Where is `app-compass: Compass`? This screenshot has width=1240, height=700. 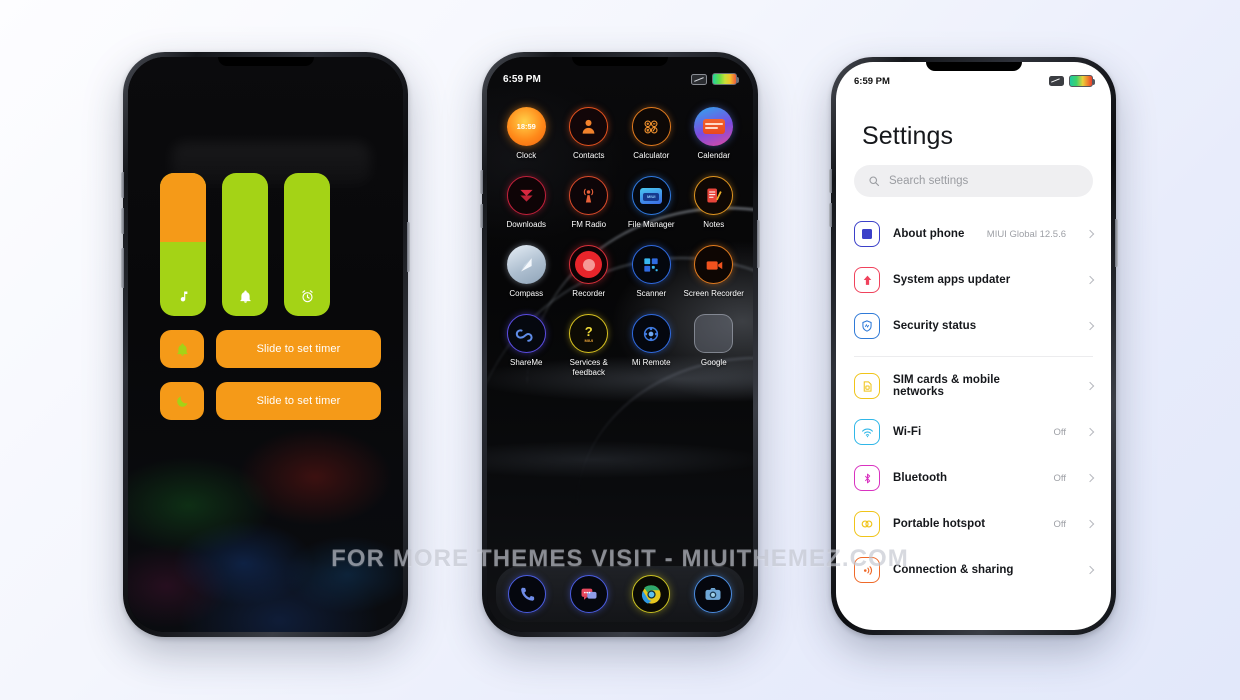
app-compass: Compass is located at coordinates (526, 270).